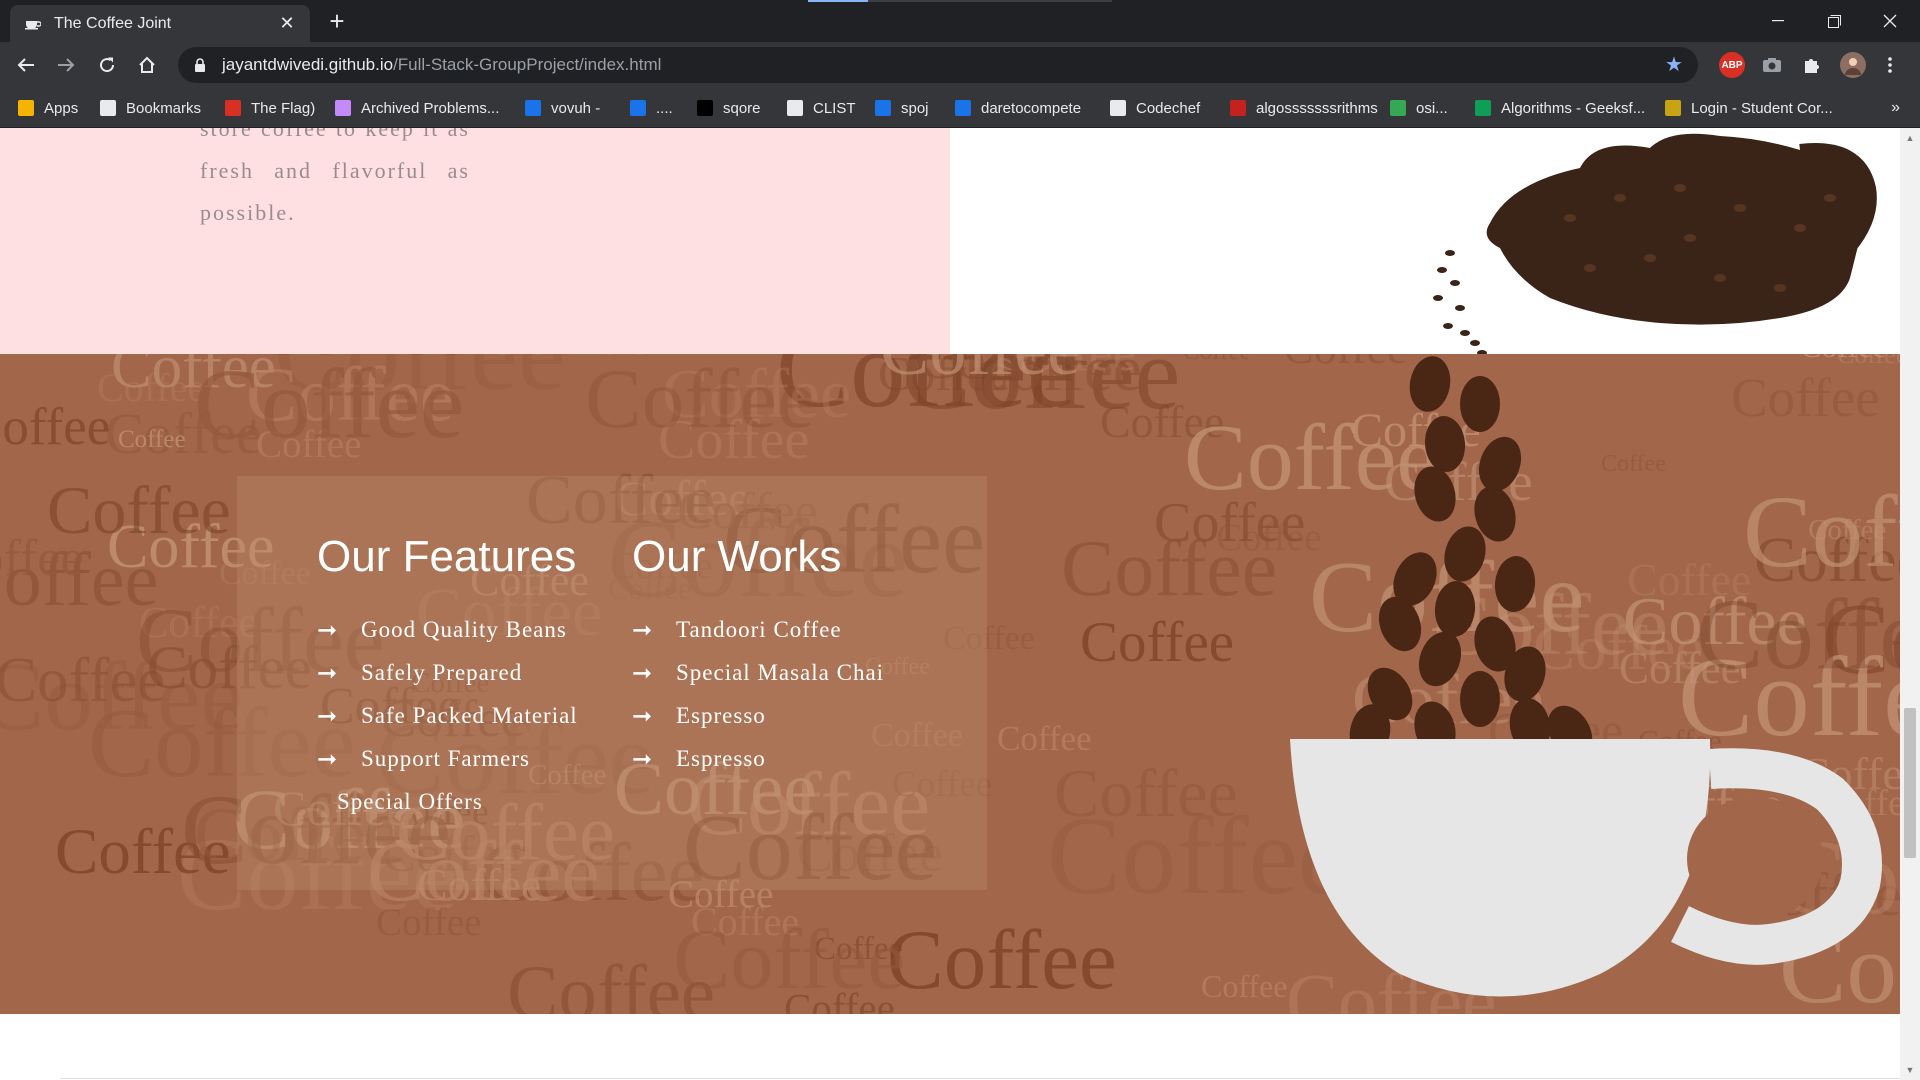 Image resolution: width=1920 pixels, height=1080 pixels. What do you see at coordinates (1834, 21) in the screenshot?
I see `restore-button` at bounding box center [1834, 21].